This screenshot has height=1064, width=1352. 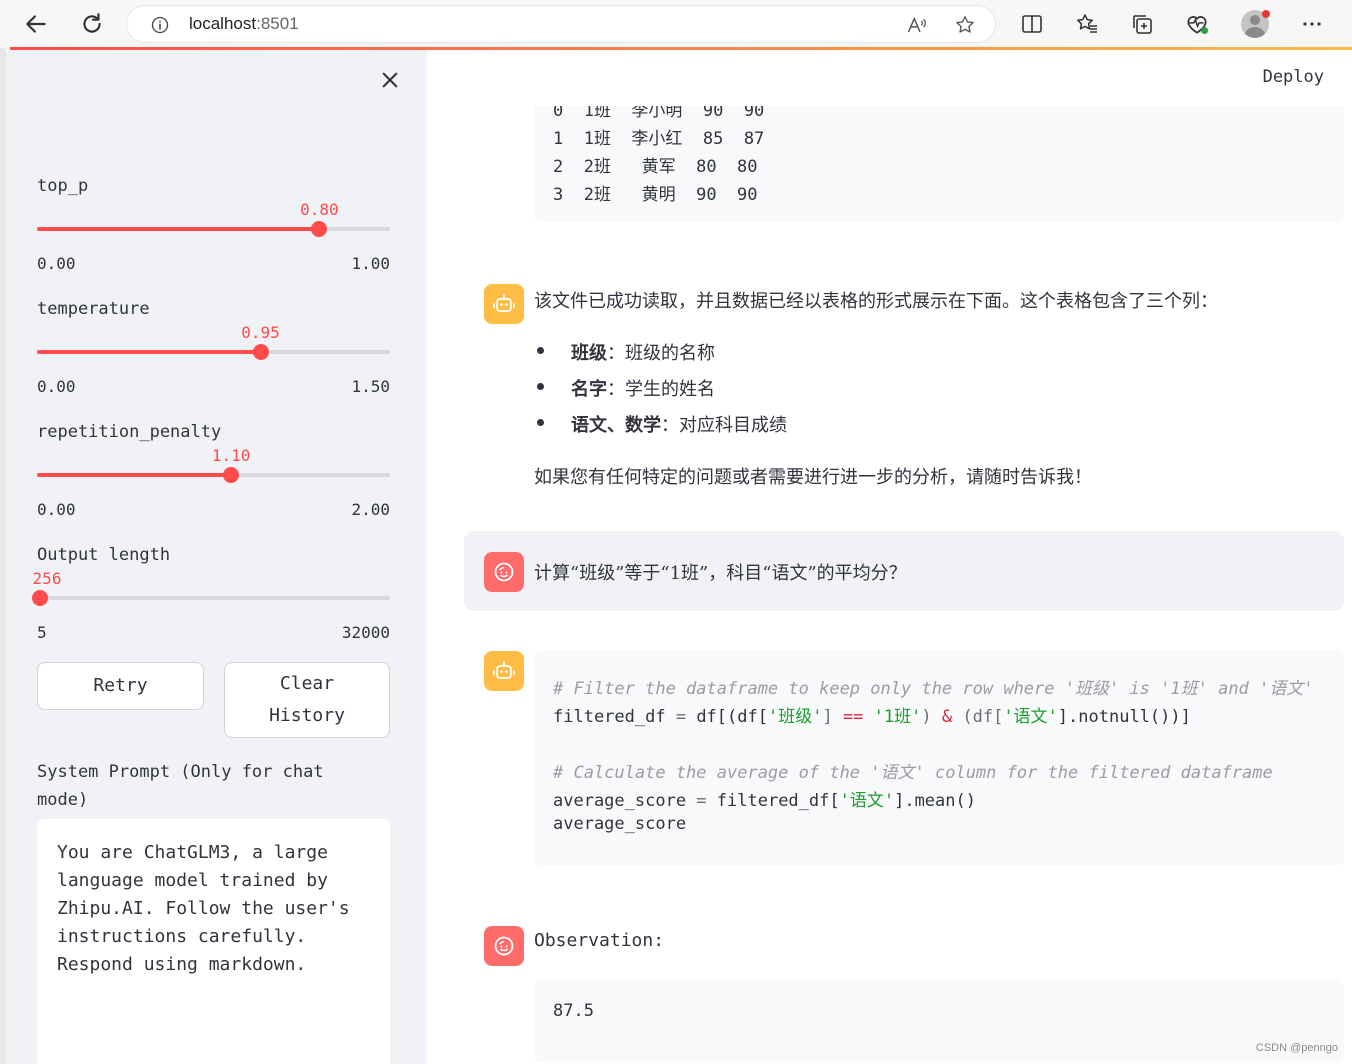 What do you see at coordinates (889, 78) in the screenshot?
I see `header-bar: Deploy` at bounding box center [889, 78].